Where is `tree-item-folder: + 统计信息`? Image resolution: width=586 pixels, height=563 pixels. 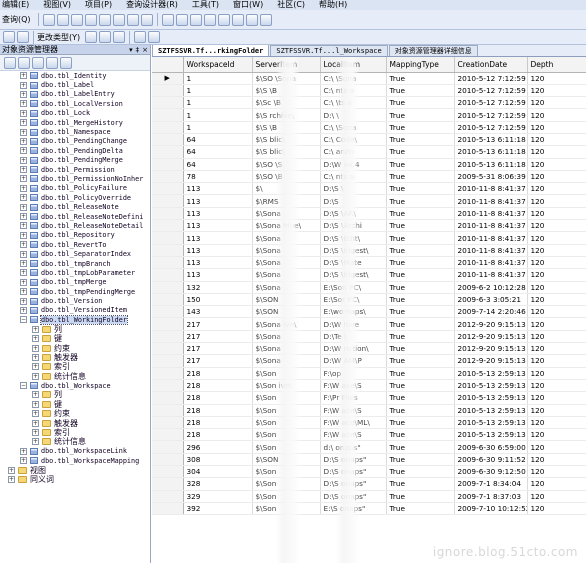 tree-item-folder: + 统计信息 is located at coordinates (75, 376).